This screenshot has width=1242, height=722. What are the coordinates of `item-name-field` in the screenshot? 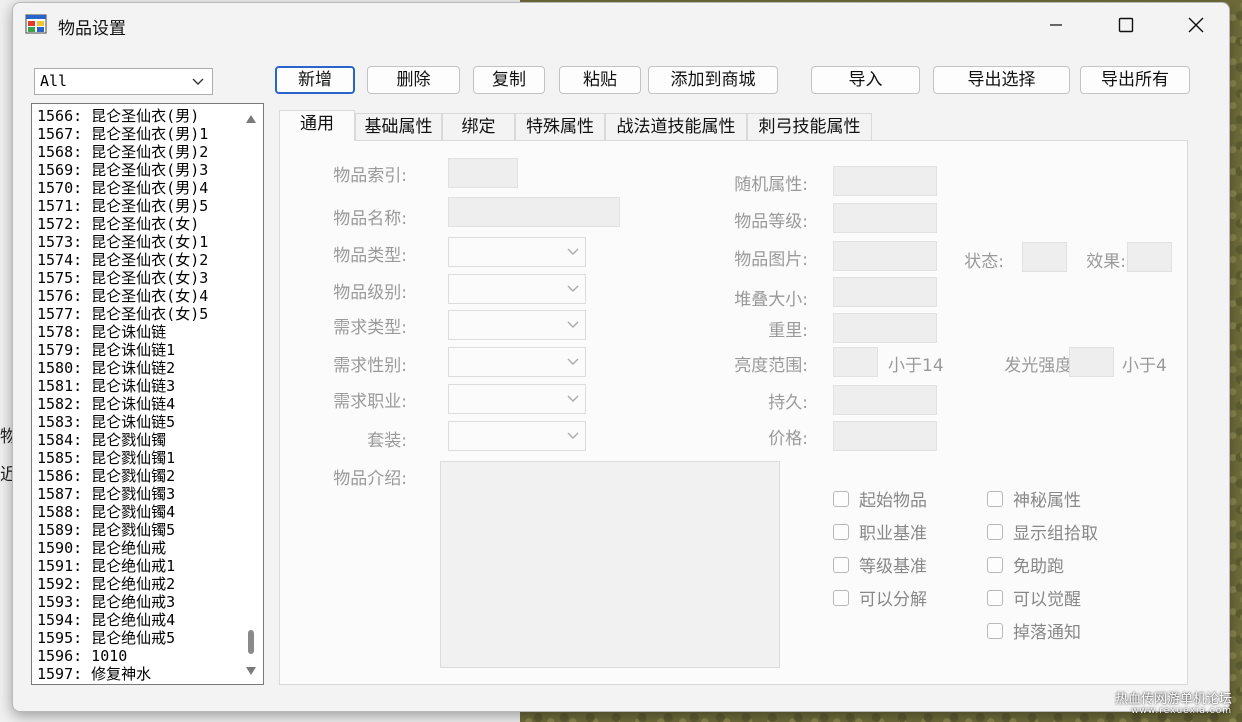 It's located at (534, 212).